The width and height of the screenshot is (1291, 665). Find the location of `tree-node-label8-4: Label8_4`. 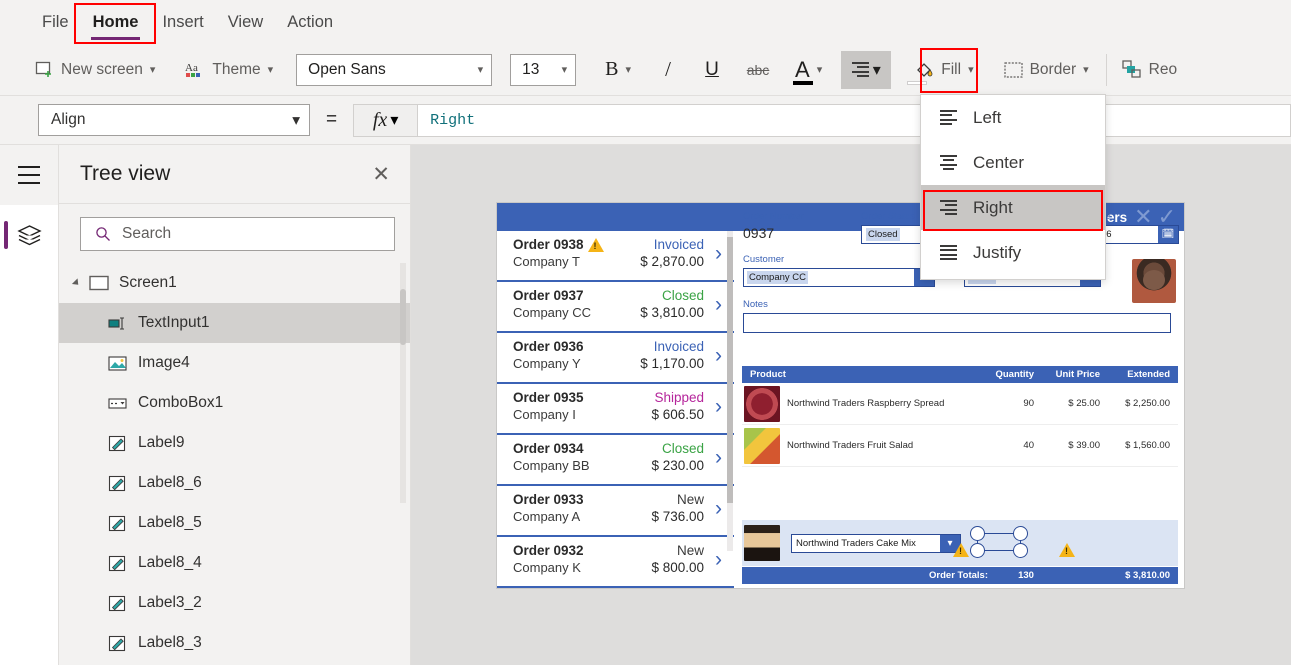

tree-node-label8-4: Label8_4 is located at coordinates (234, 563).